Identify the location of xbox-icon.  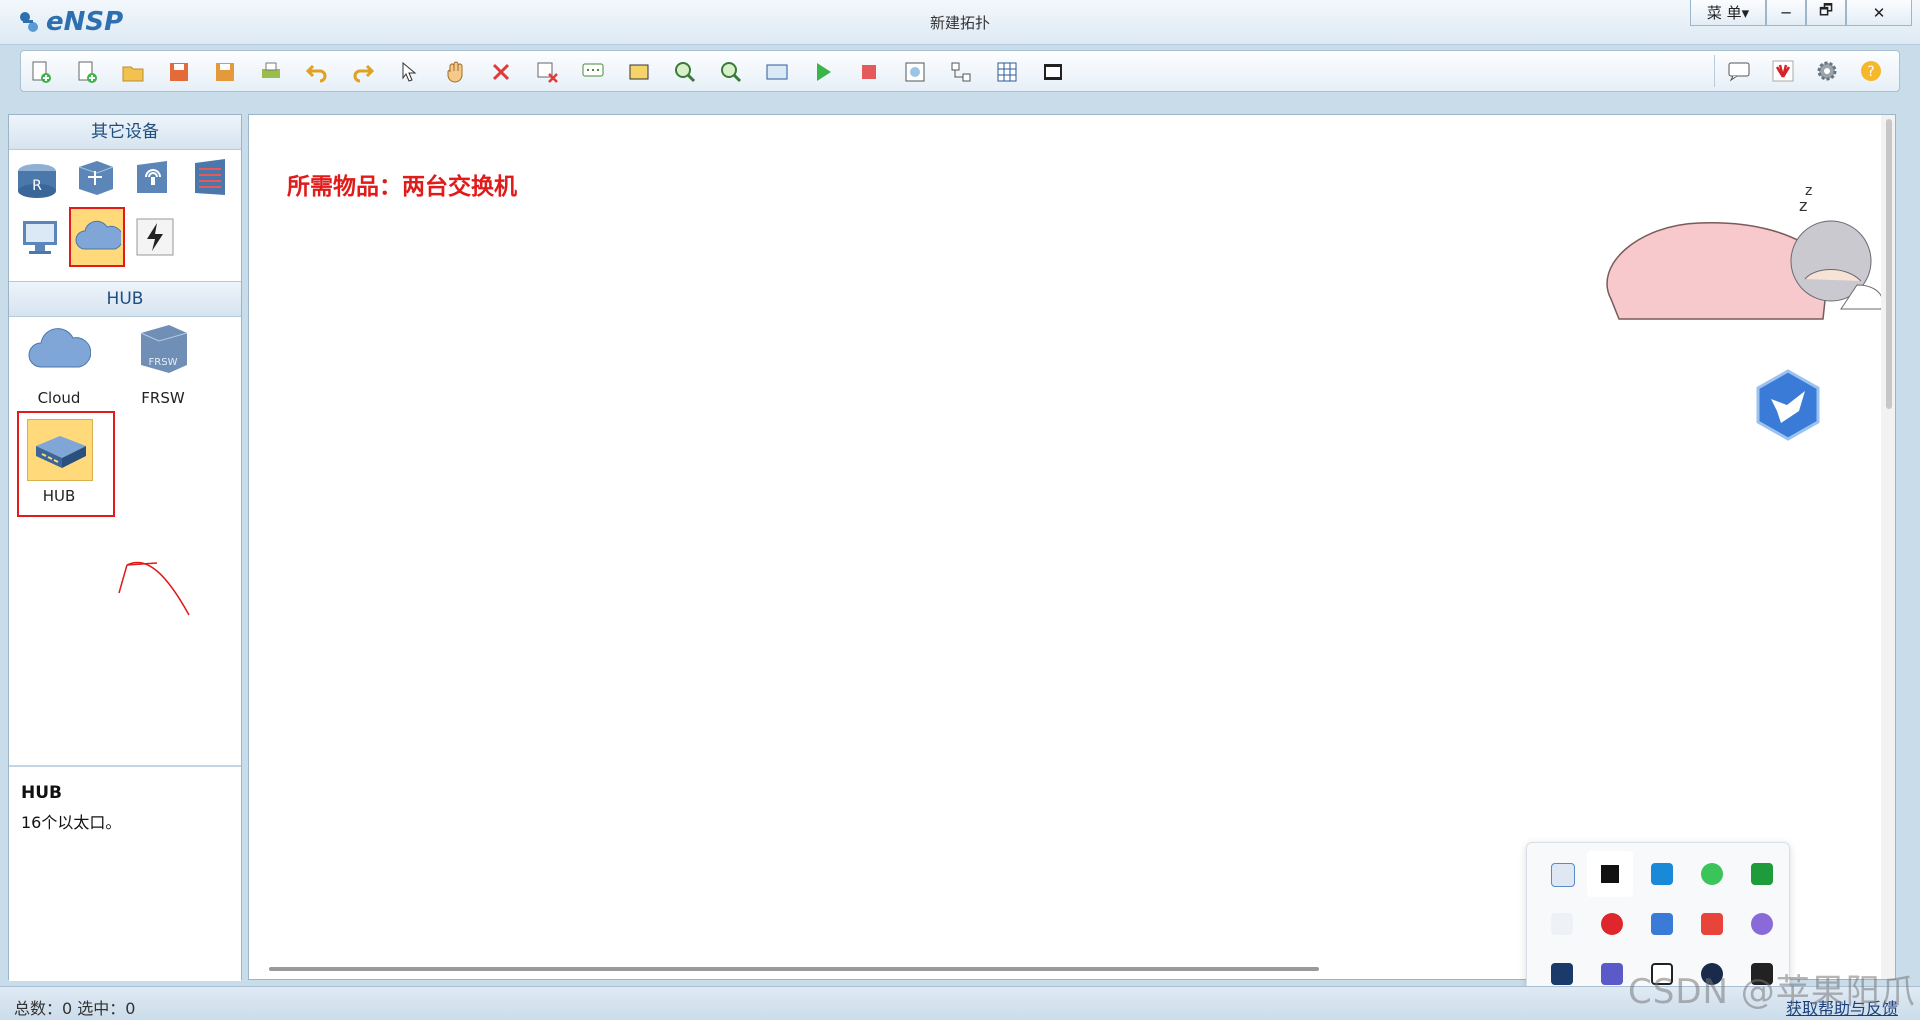
(1762, 874).